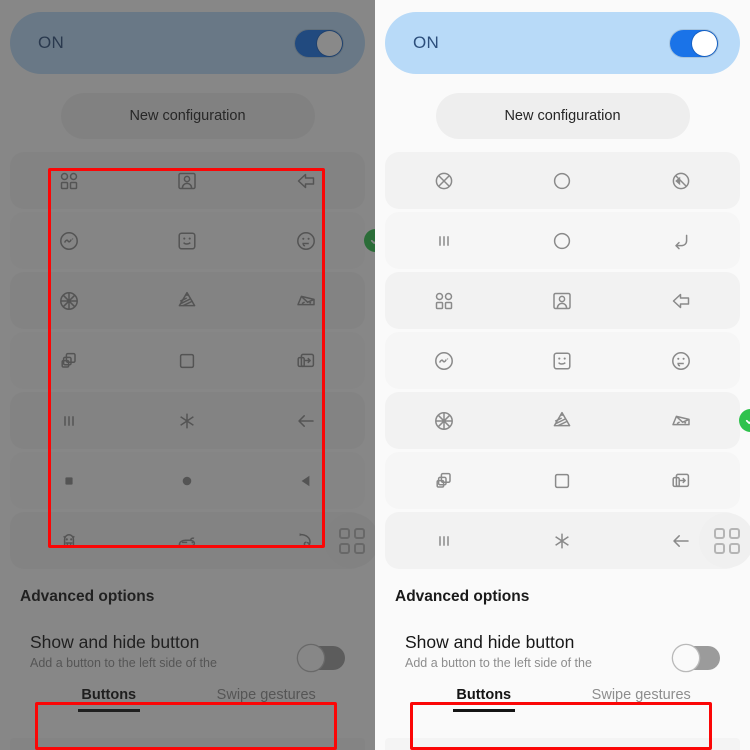 The height and width of the screenshot is (750, 750). I want to click on folded-envelope-icon, so click(187, 301).